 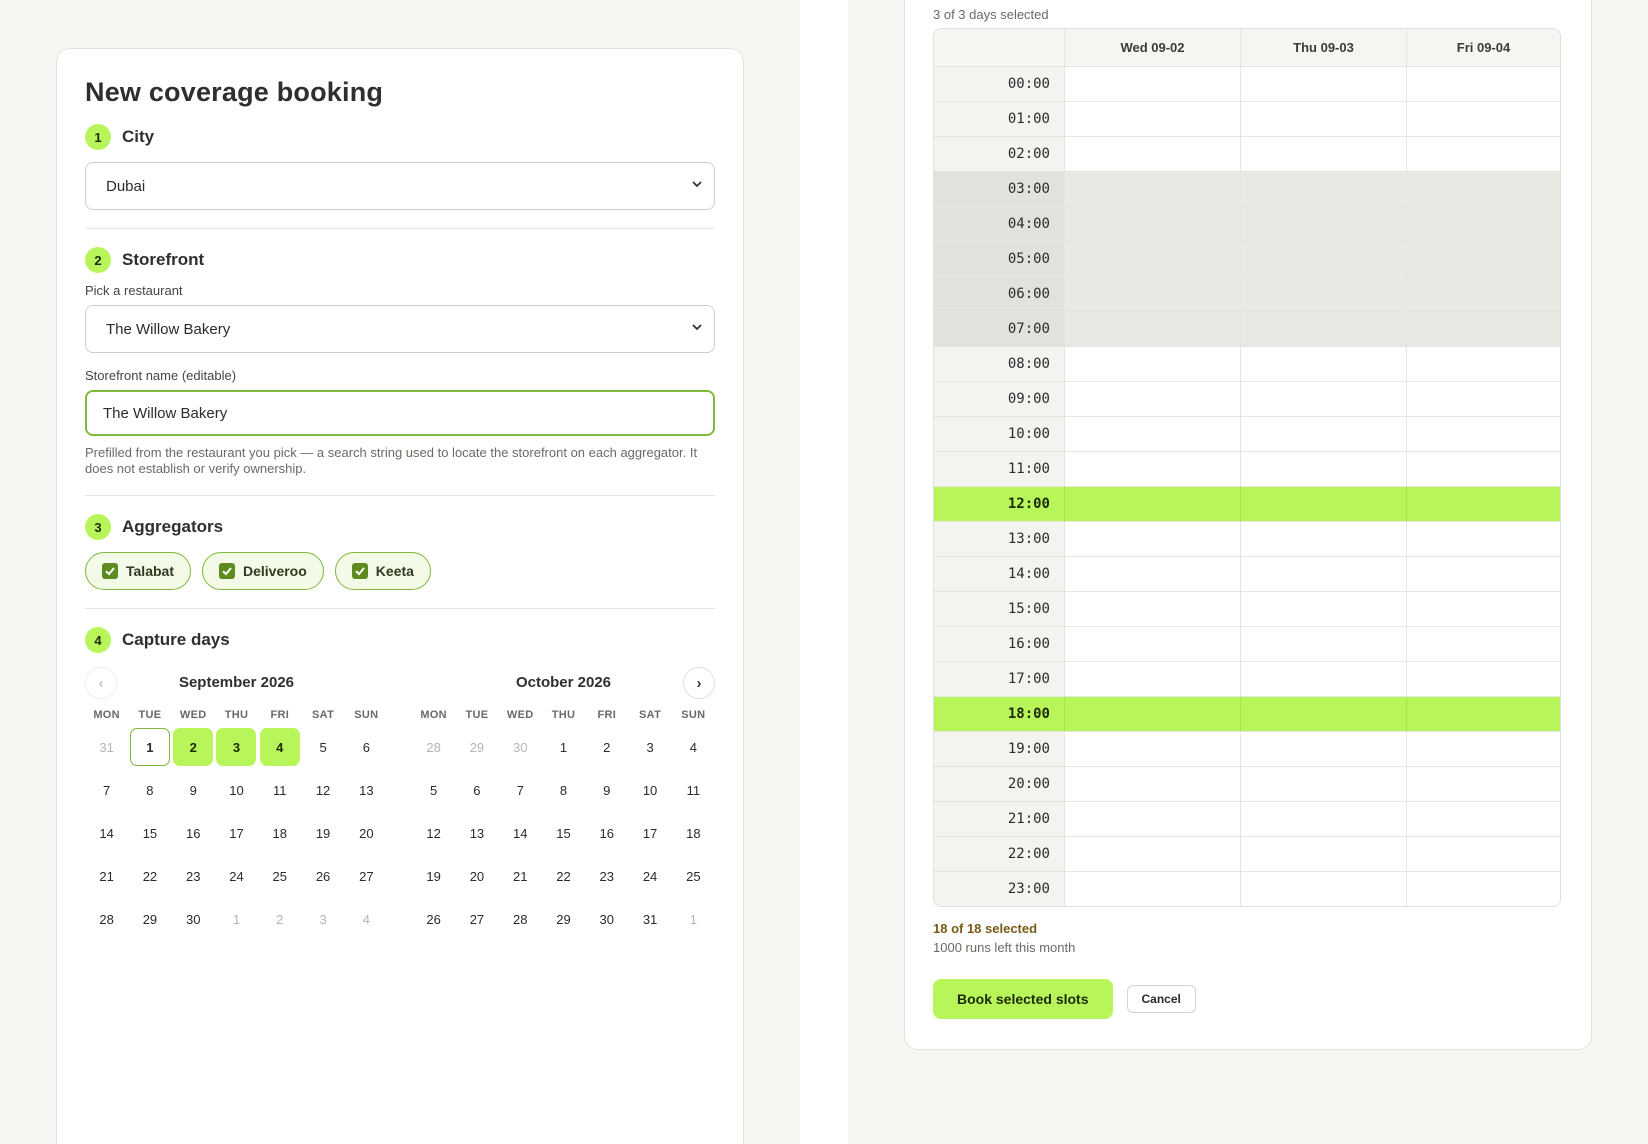 I want to click on calendar-day: 28, so click(x=520, y=919).